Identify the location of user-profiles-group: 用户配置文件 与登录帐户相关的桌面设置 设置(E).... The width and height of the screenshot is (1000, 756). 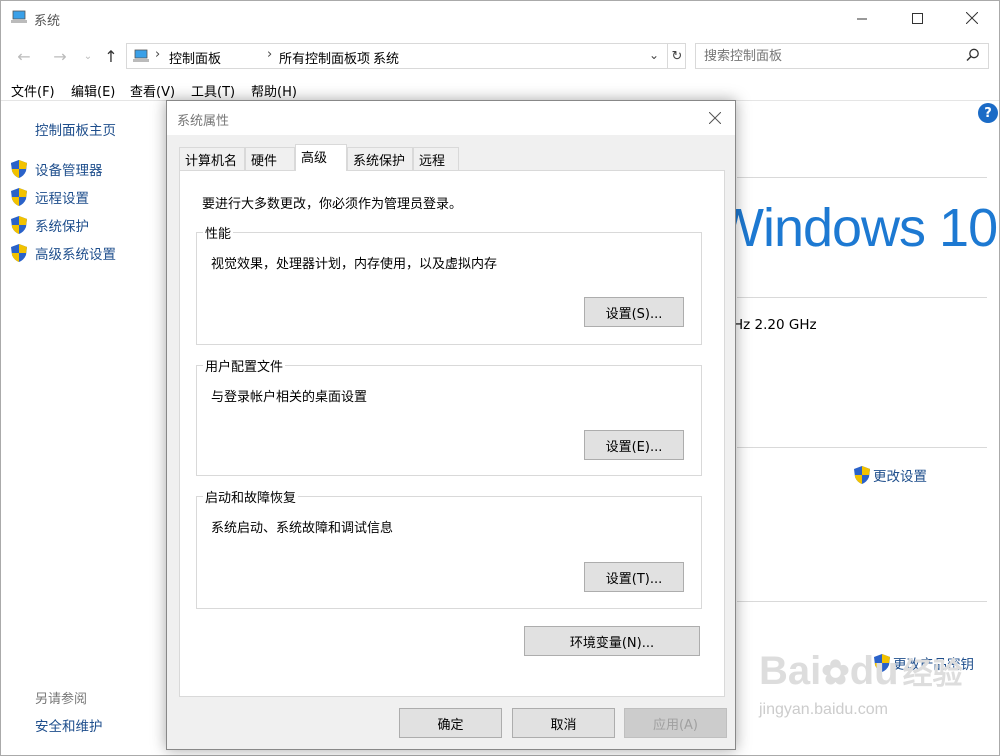
(449, 416).